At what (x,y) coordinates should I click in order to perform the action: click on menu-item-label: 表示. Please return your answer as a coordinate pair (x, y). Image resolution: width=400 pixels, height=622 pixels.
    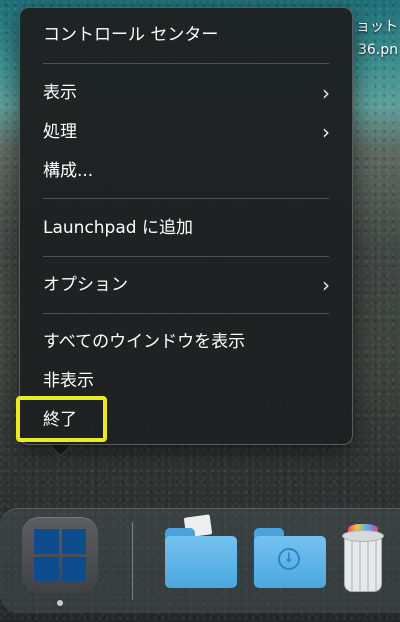
    Looking at the image, I should click on (60, 93).